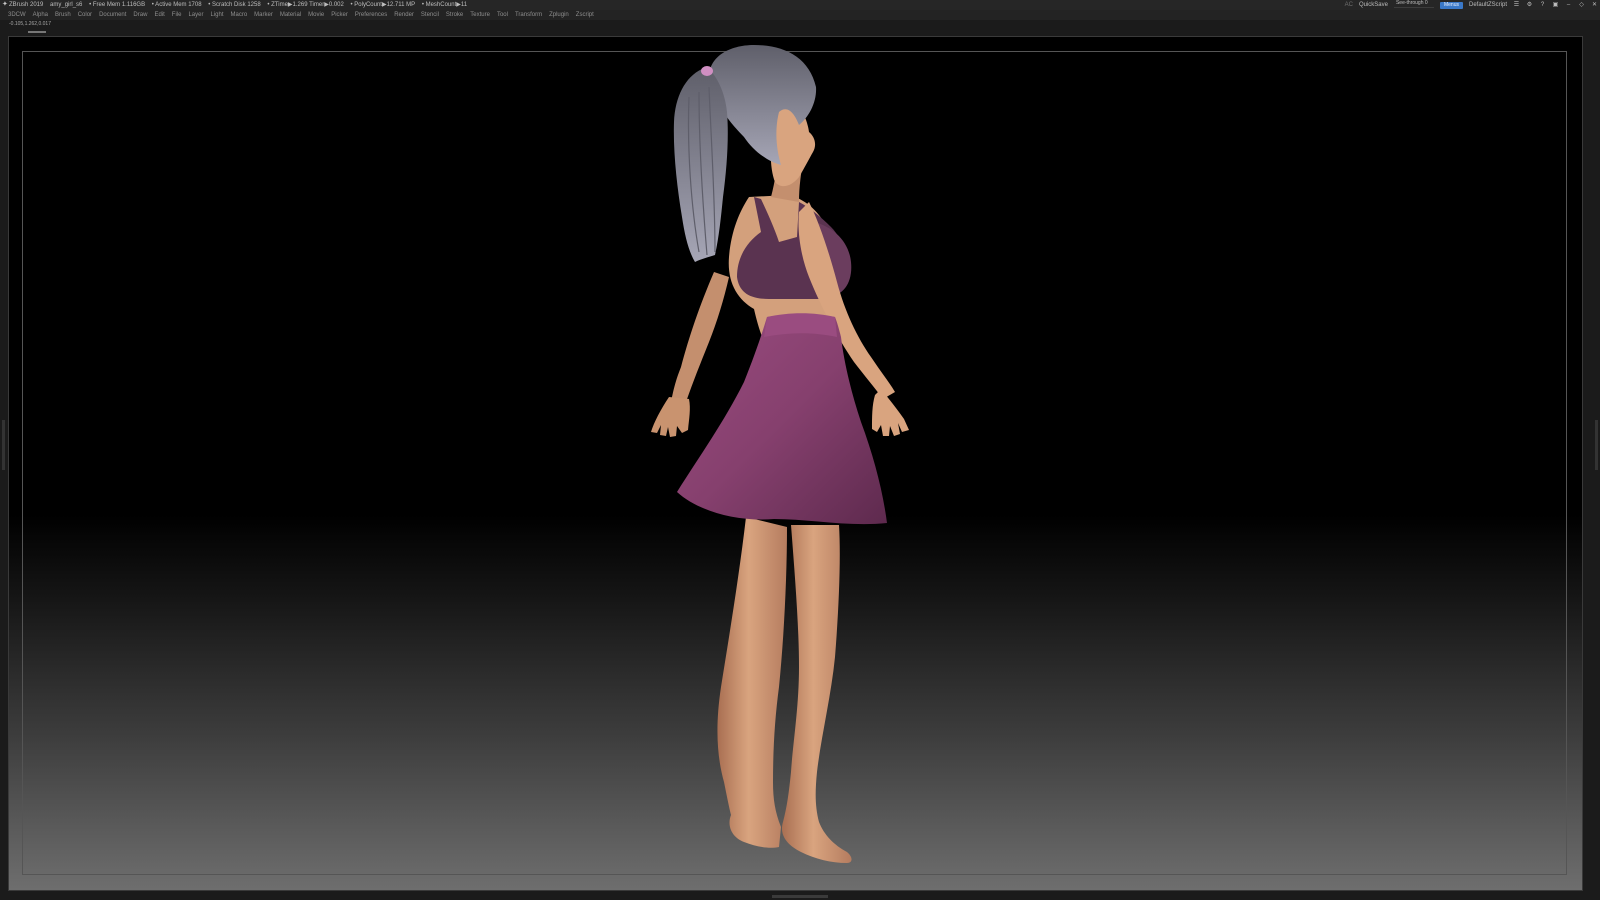  What do you see at coordinates (177, 15) in the screenshot?
I see `menu-item-file: File` at bounding box center [177, 15].